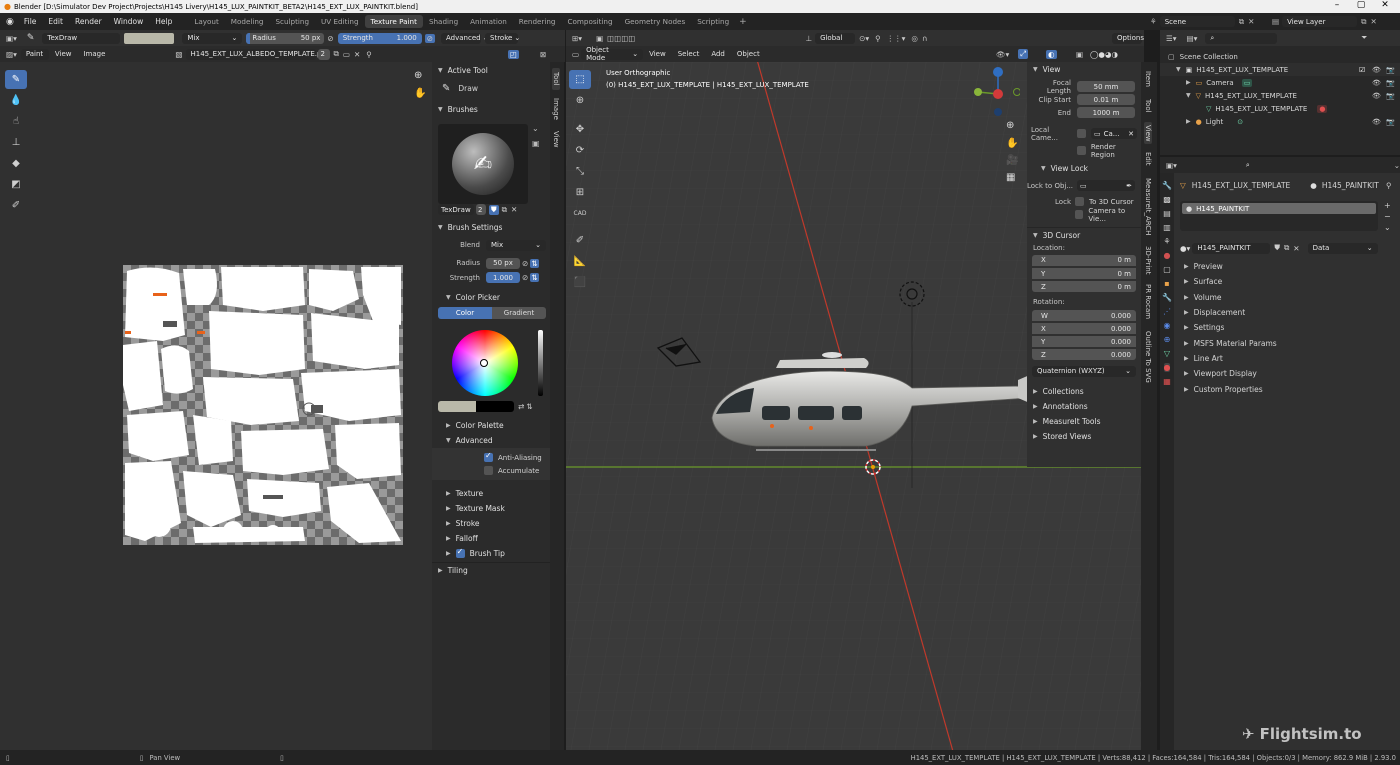 Image resolution: width=1400 pixels, height=765 pixels. I want to click on tab-tool: Tool, so click(556, 79).